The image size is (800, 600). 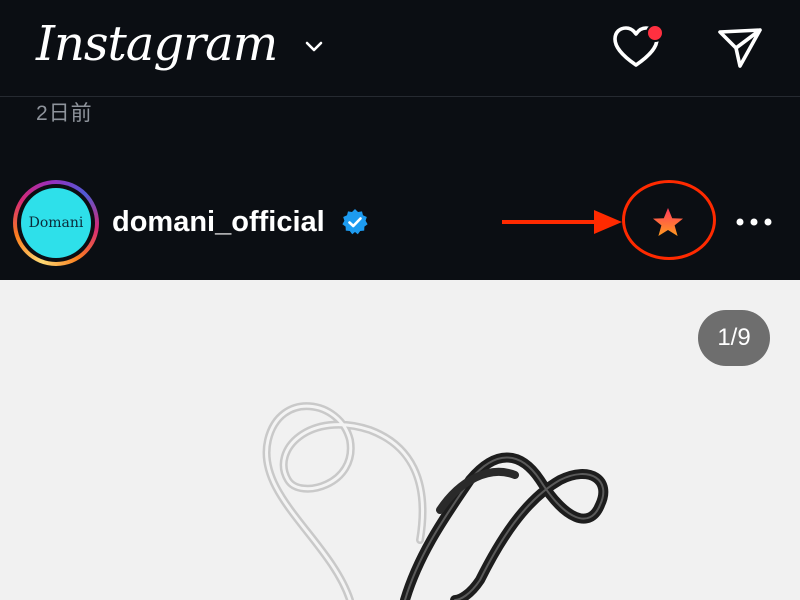 What do you see at coordinates (400, 96) in the screenshot?
I see `header-divider` at bounding box center [400, 96].